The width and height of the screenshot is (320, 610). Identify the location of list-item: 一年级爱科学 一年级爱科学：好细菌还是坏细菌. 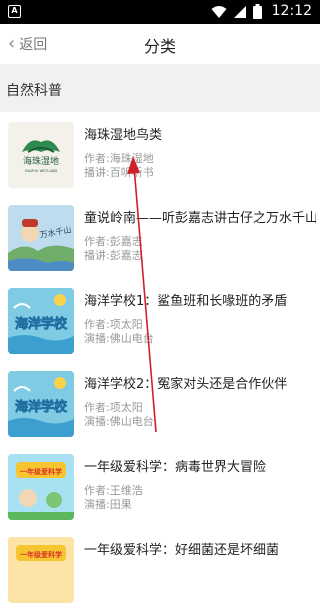
(160, 568).